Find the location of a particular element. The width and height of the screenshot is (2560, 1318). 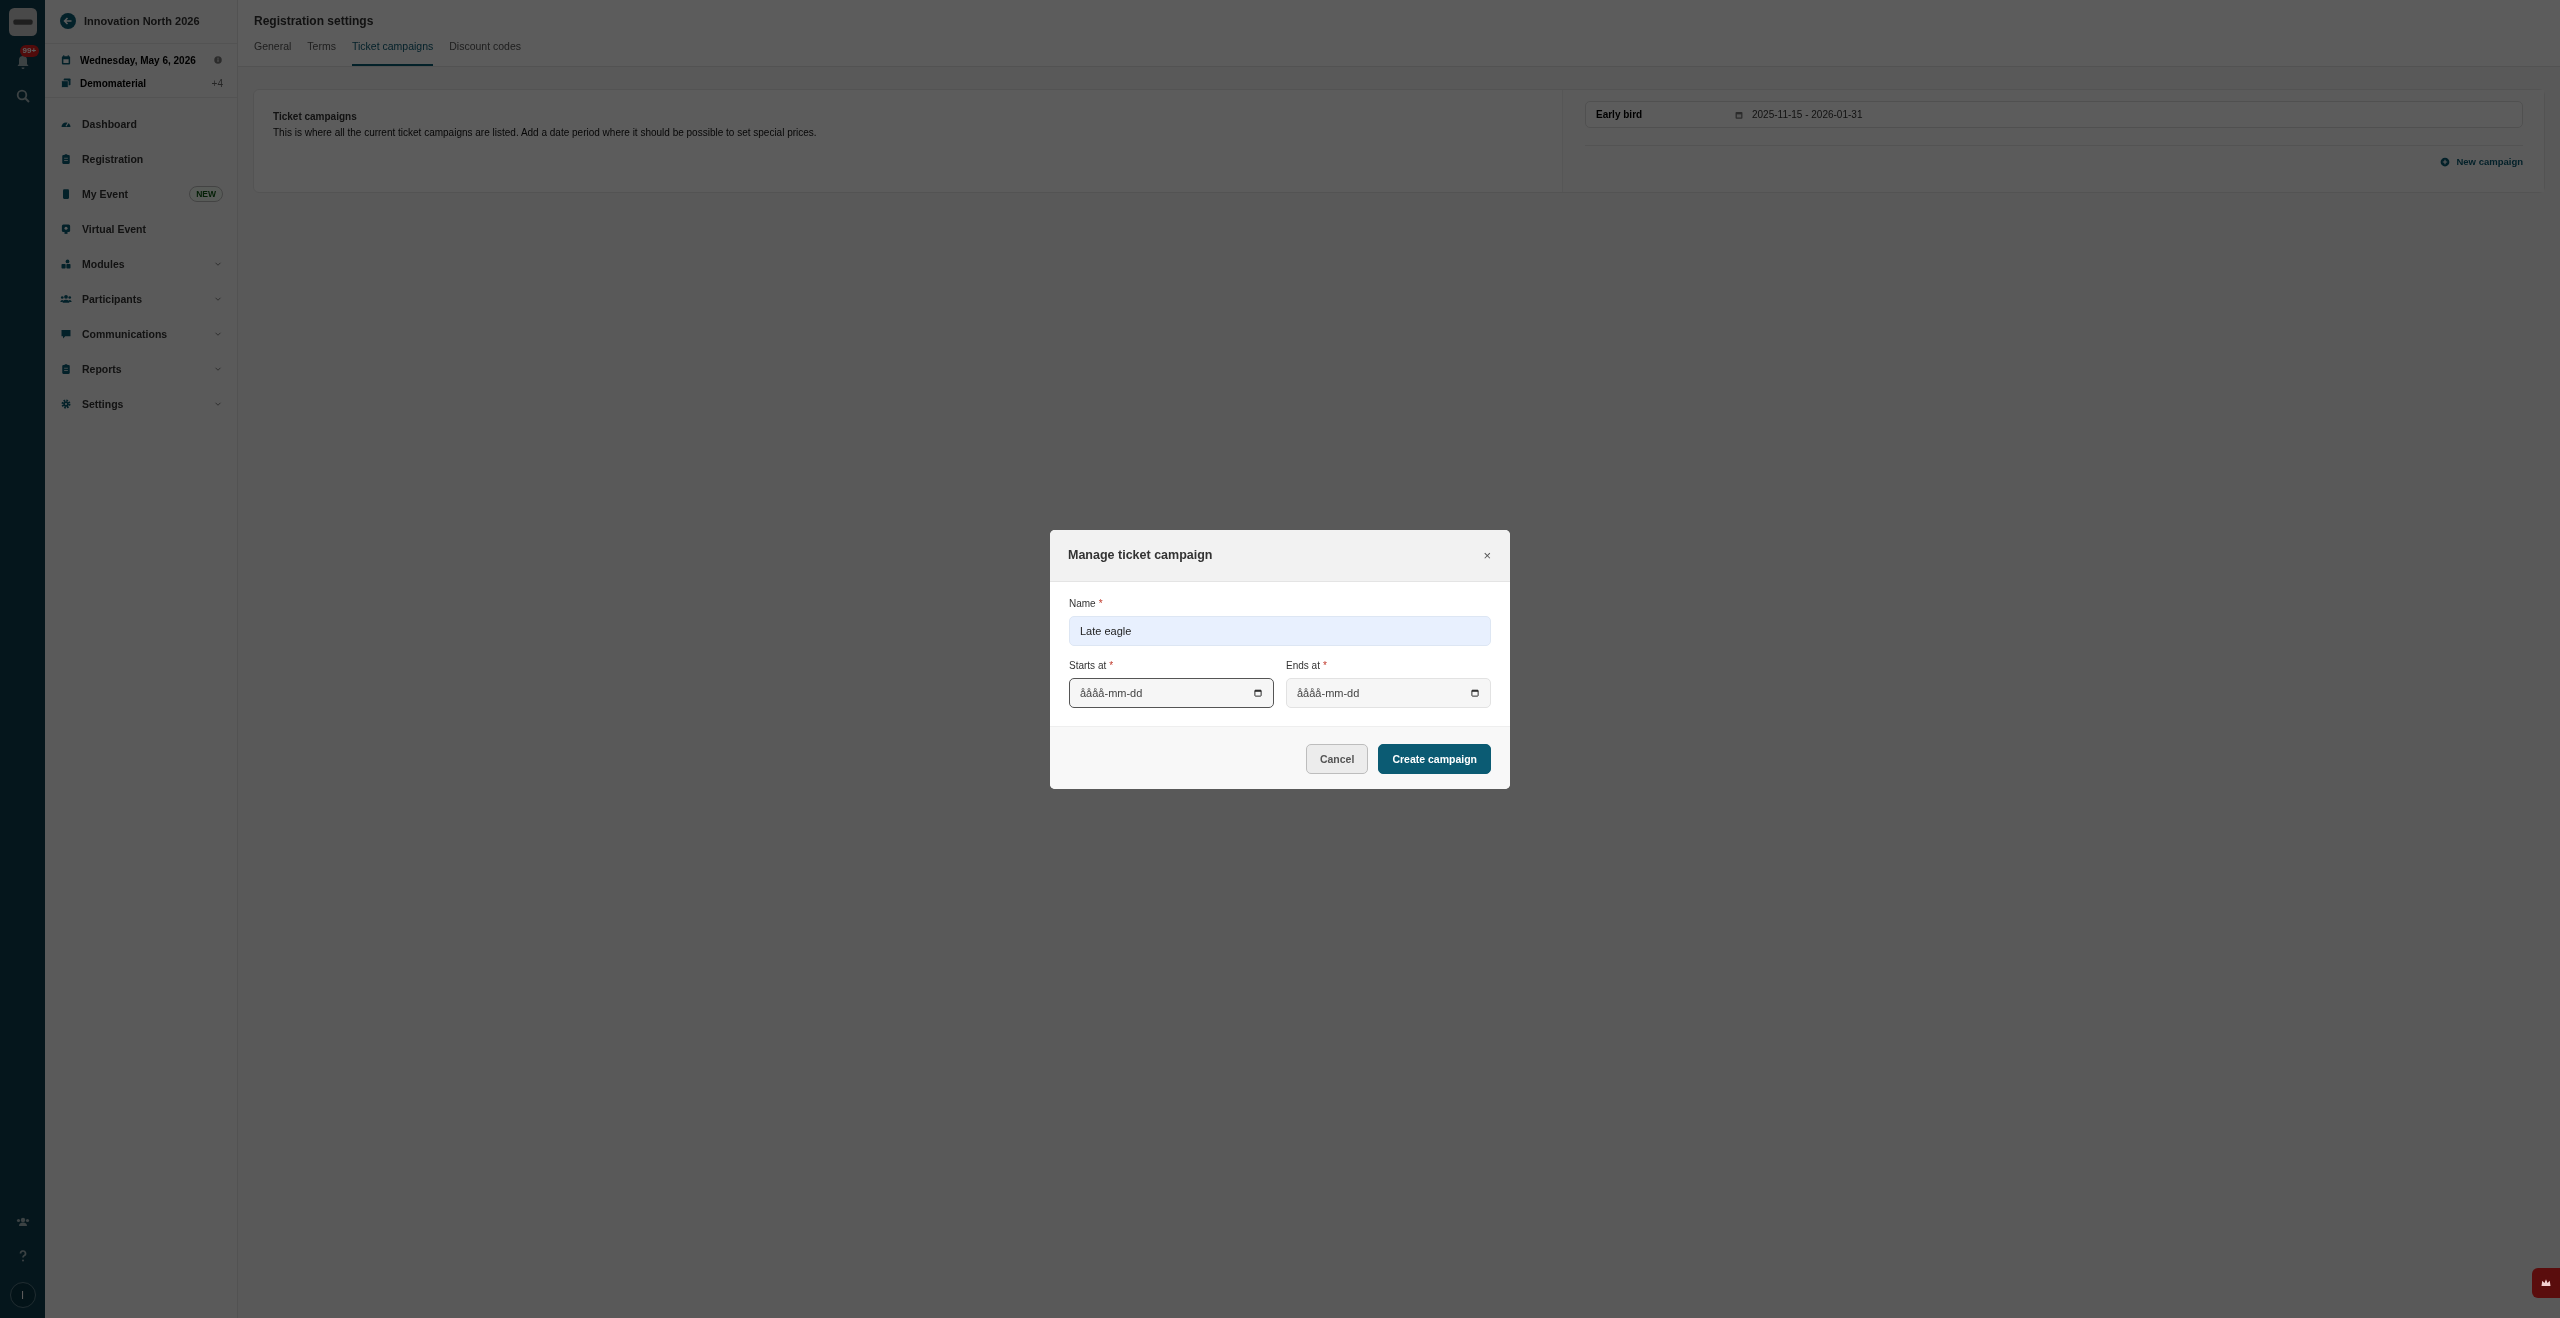

nav-item: My Event NEW is located at coordinates (141, 193).